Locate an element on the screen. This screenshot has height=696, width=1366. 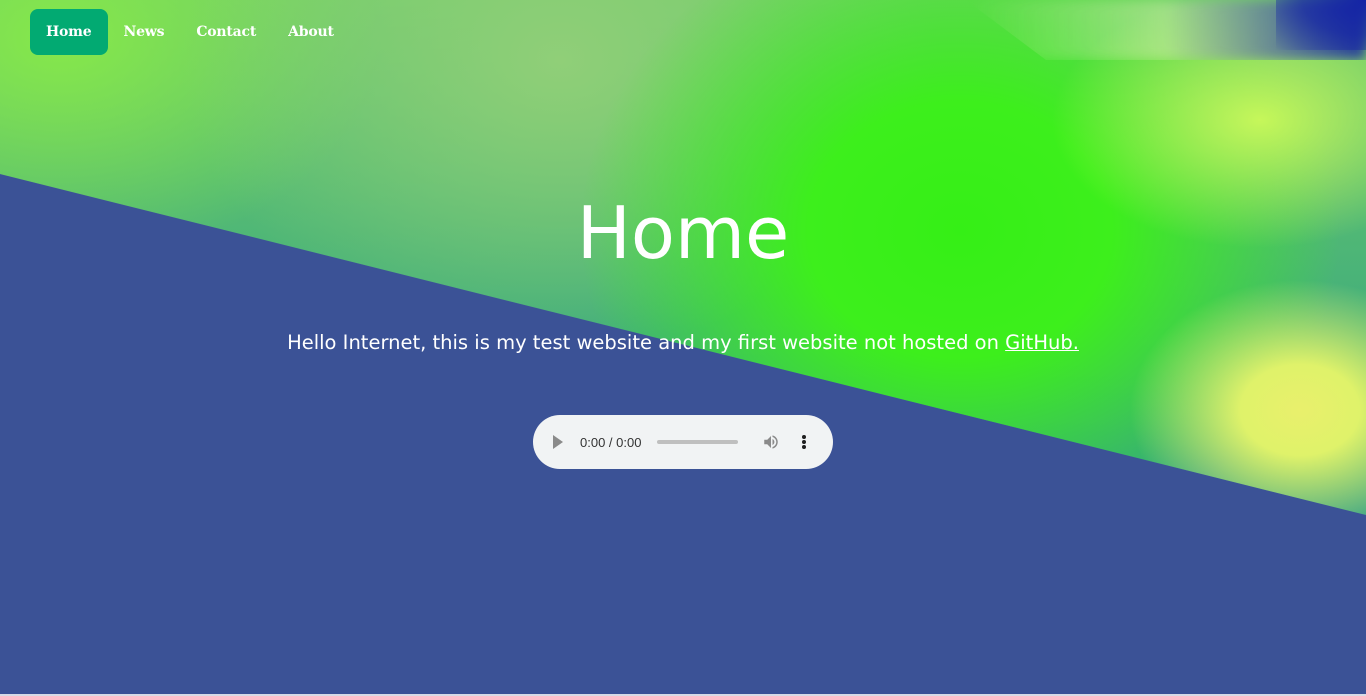
main-nav: Home News Contact About is located at coordinates (190, 32).